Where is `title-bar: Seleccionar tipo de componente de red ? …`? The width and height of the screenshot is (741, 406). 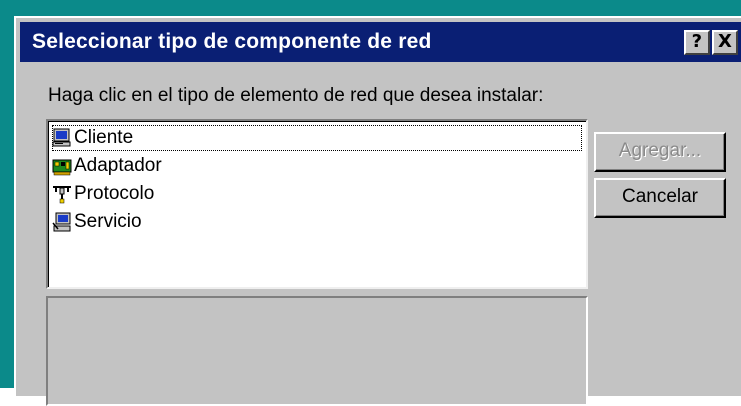 title-bar: Seleccionar tipo de componente de red ? … is located at coordinates (380, 42).